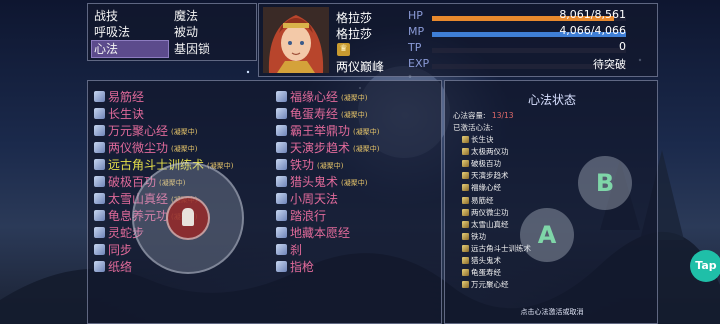 The height and width of the screenshot is (324, 720). What do you see at coordinates (209, 49) in the screenshot?
I see `menu-item-gene-lock: 基因锁` at bounding box center [209, 49].